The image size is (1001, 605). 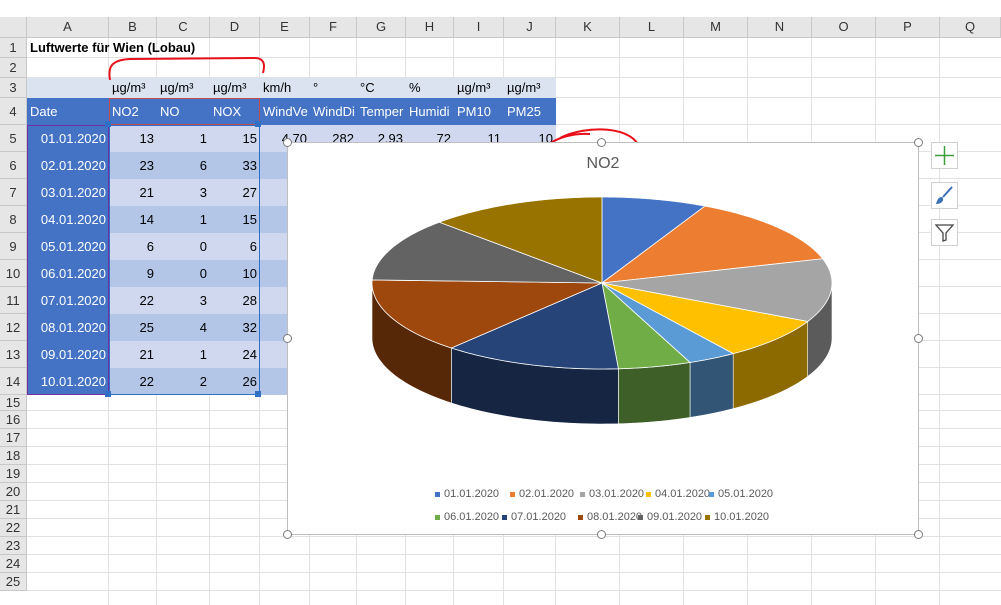 I want to click on chart-styles-button, so click(x=944, y=195).